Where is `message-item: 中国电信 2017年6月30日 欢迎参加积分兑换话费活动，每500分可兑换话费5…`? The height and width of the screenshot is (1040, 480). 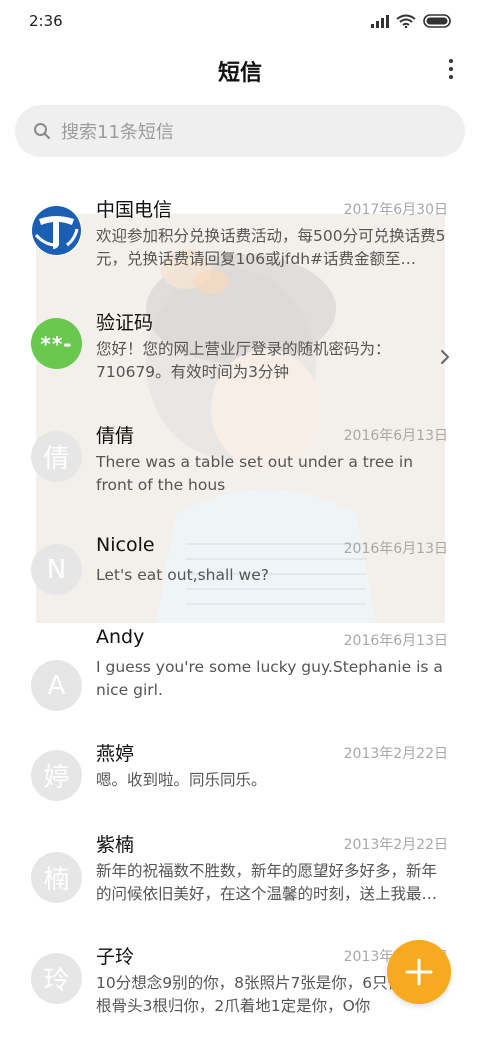 message-item: 中国电信 2017年6月30日 欢迎参加积分兑换话费活动，每500分可兑换话费5… is located at coordinates (240, 234).